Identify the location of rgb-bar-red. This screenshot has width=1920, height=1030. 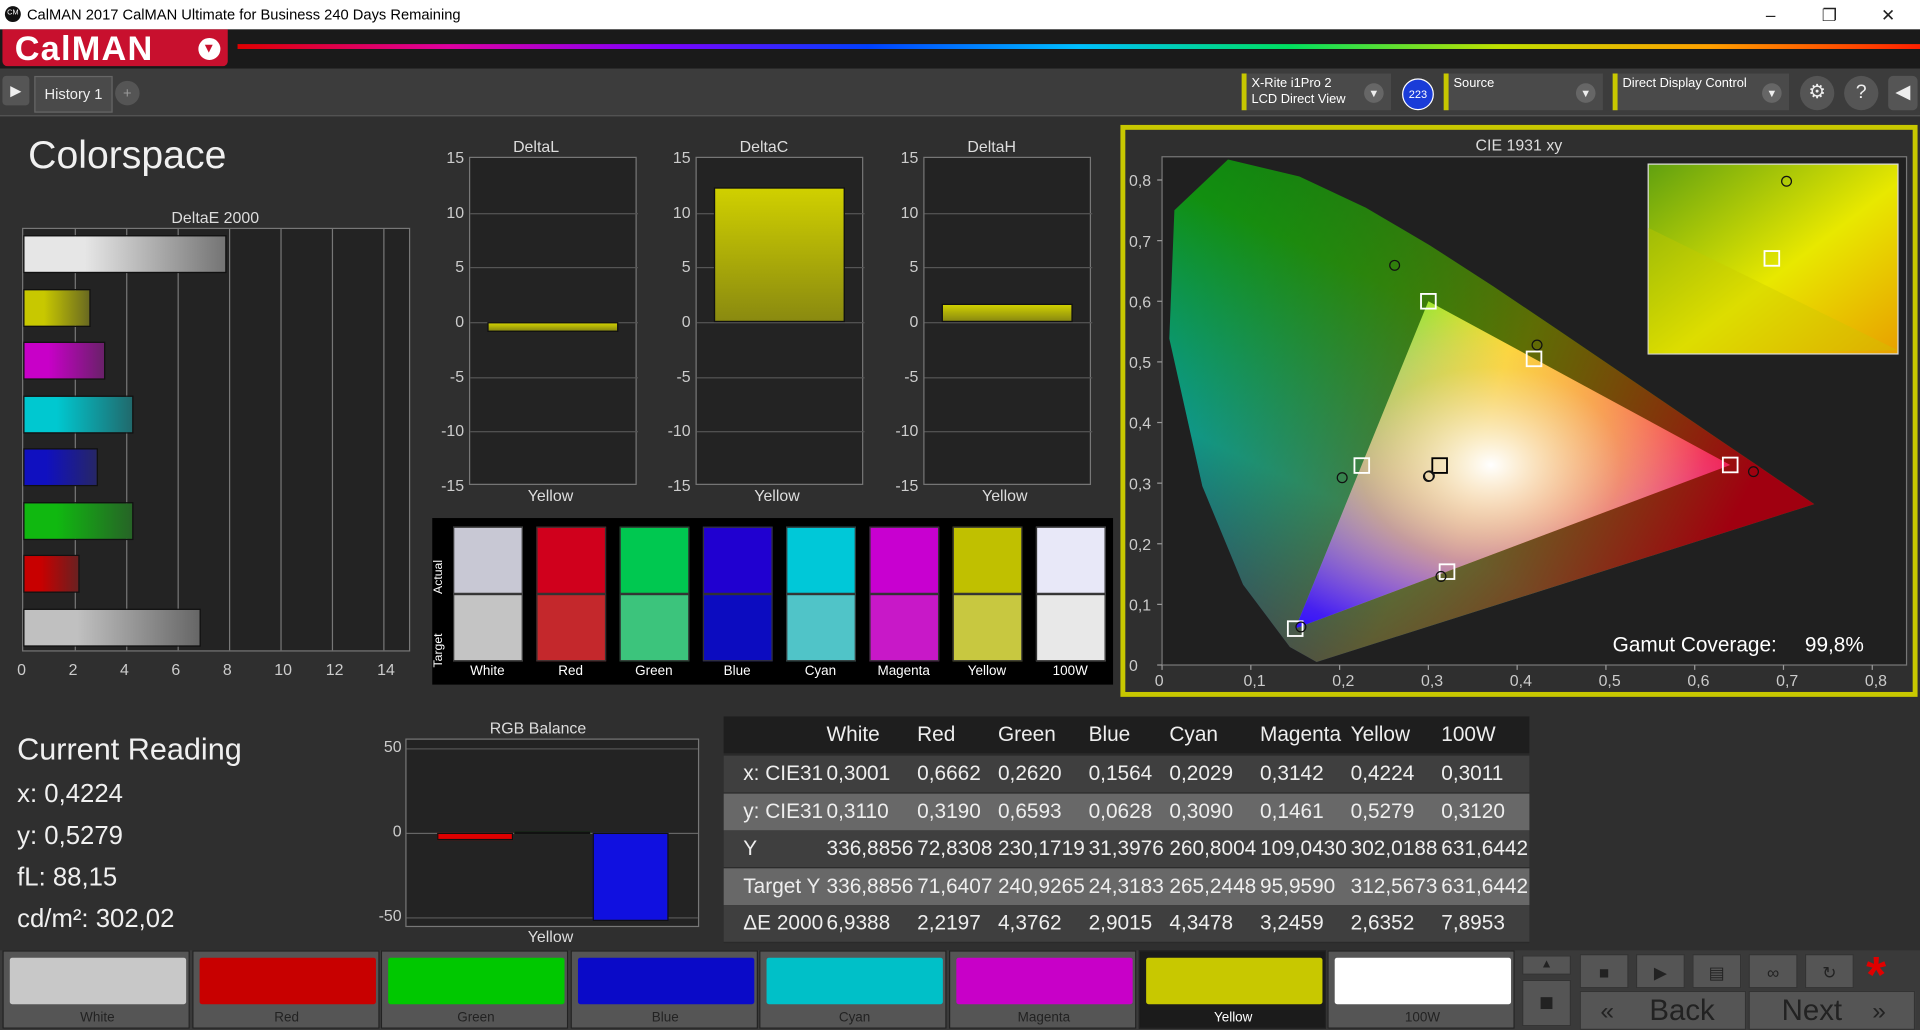
(475, 836).